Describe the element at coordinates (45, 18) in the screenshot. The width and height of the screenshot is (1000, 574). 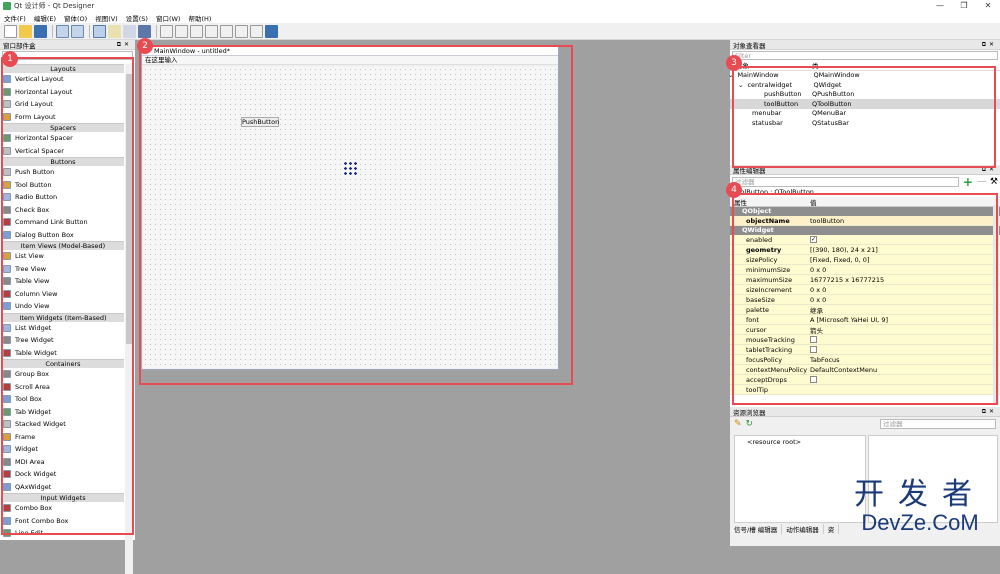
I see `menu-edit: 编辑(E)` at that location.